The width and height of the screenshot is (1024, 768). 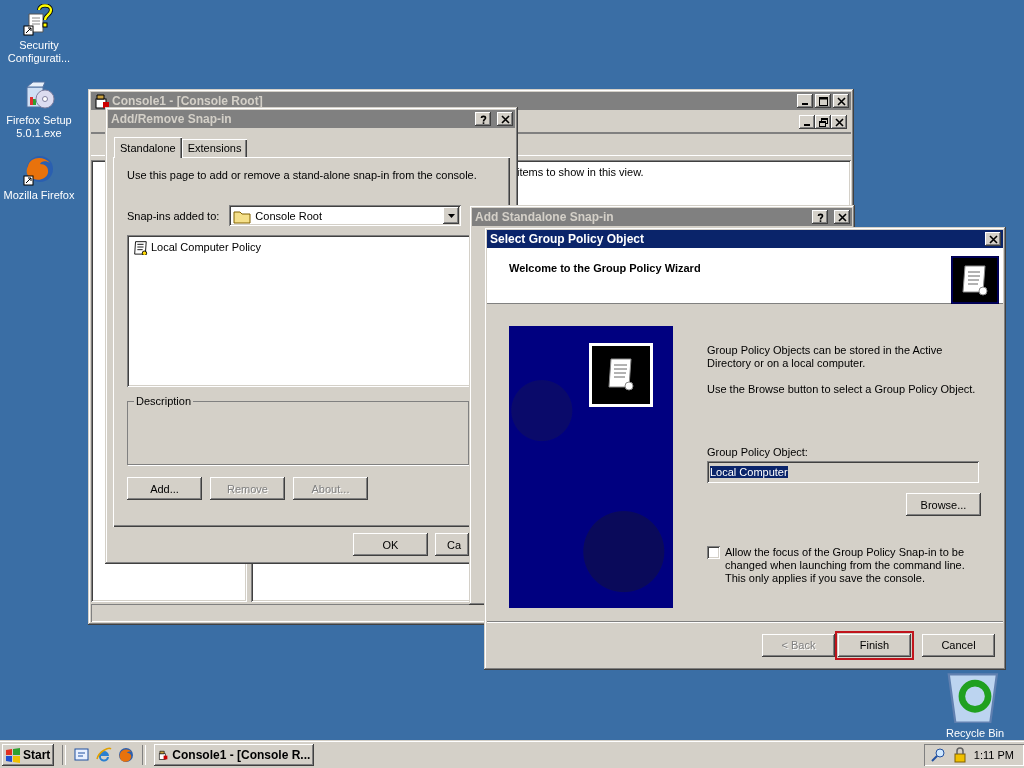 What do you see at coordinates (758, 452) in the screenshot?
I see `field-label: Group Policy Object:` at bounding box center [758, 452].